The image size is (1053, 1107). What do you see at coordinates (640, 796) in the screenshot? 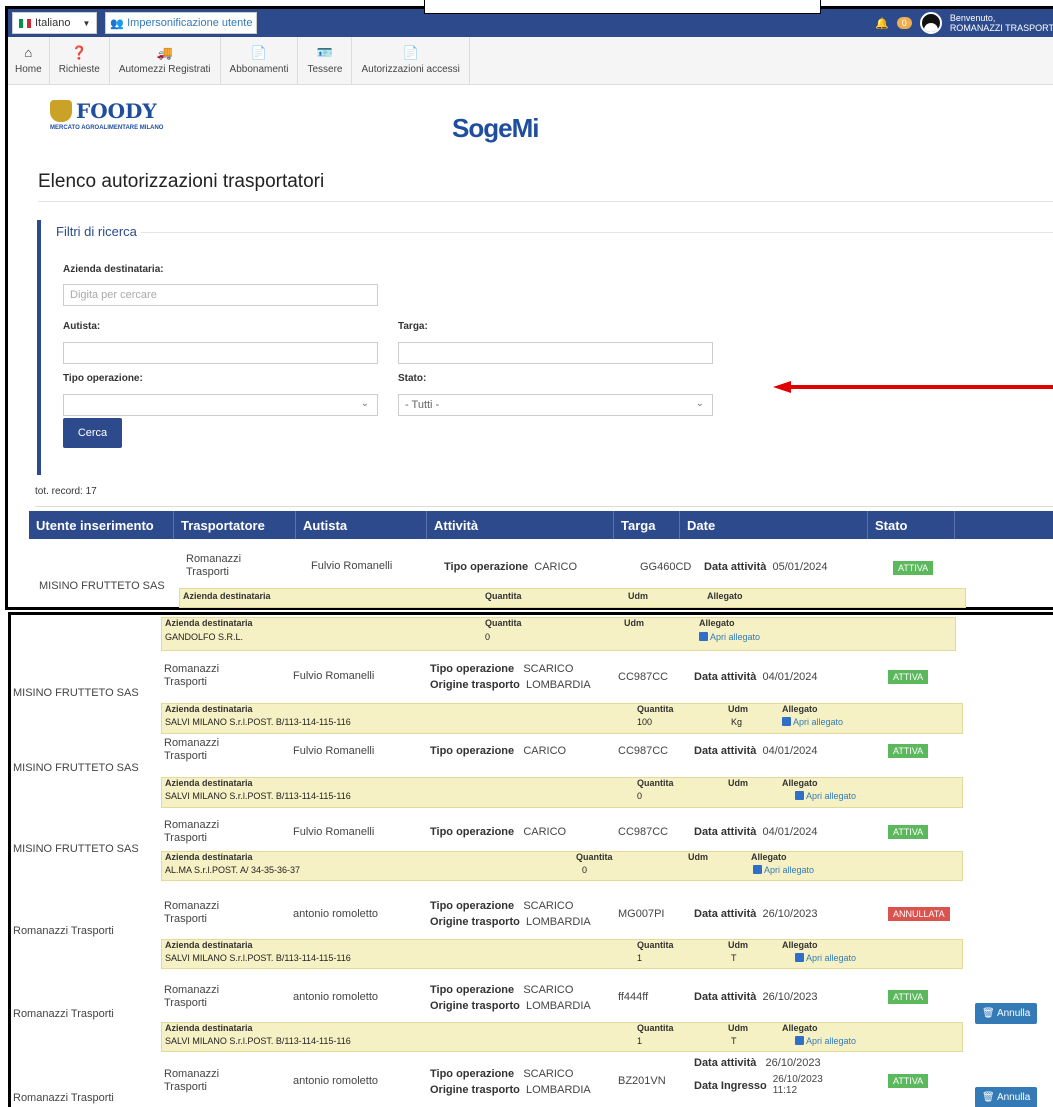
I see `quantita-value: 0` at bounding box center [640, 796].